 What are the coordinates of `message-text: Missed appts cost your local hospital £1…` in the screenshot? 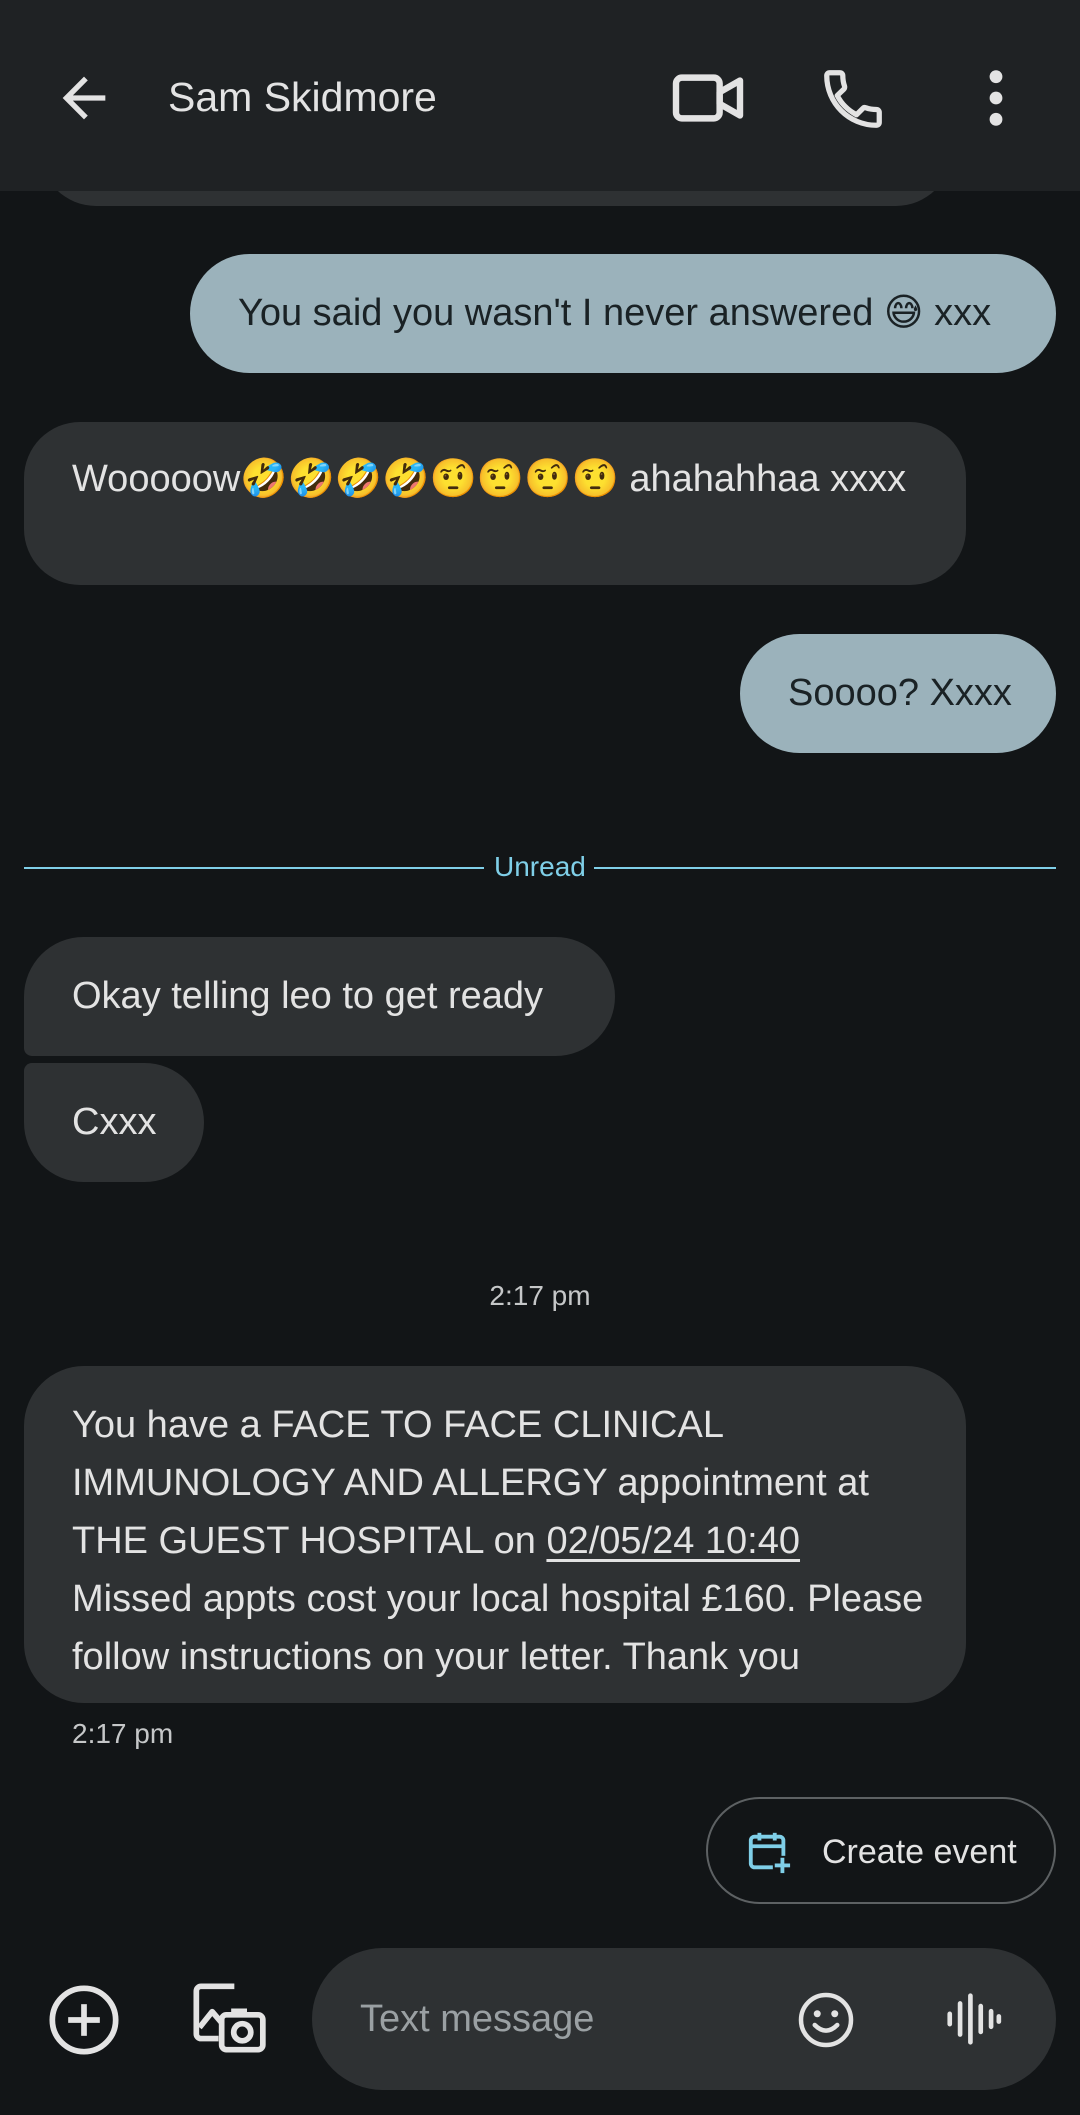 It's located at (498, 1628).